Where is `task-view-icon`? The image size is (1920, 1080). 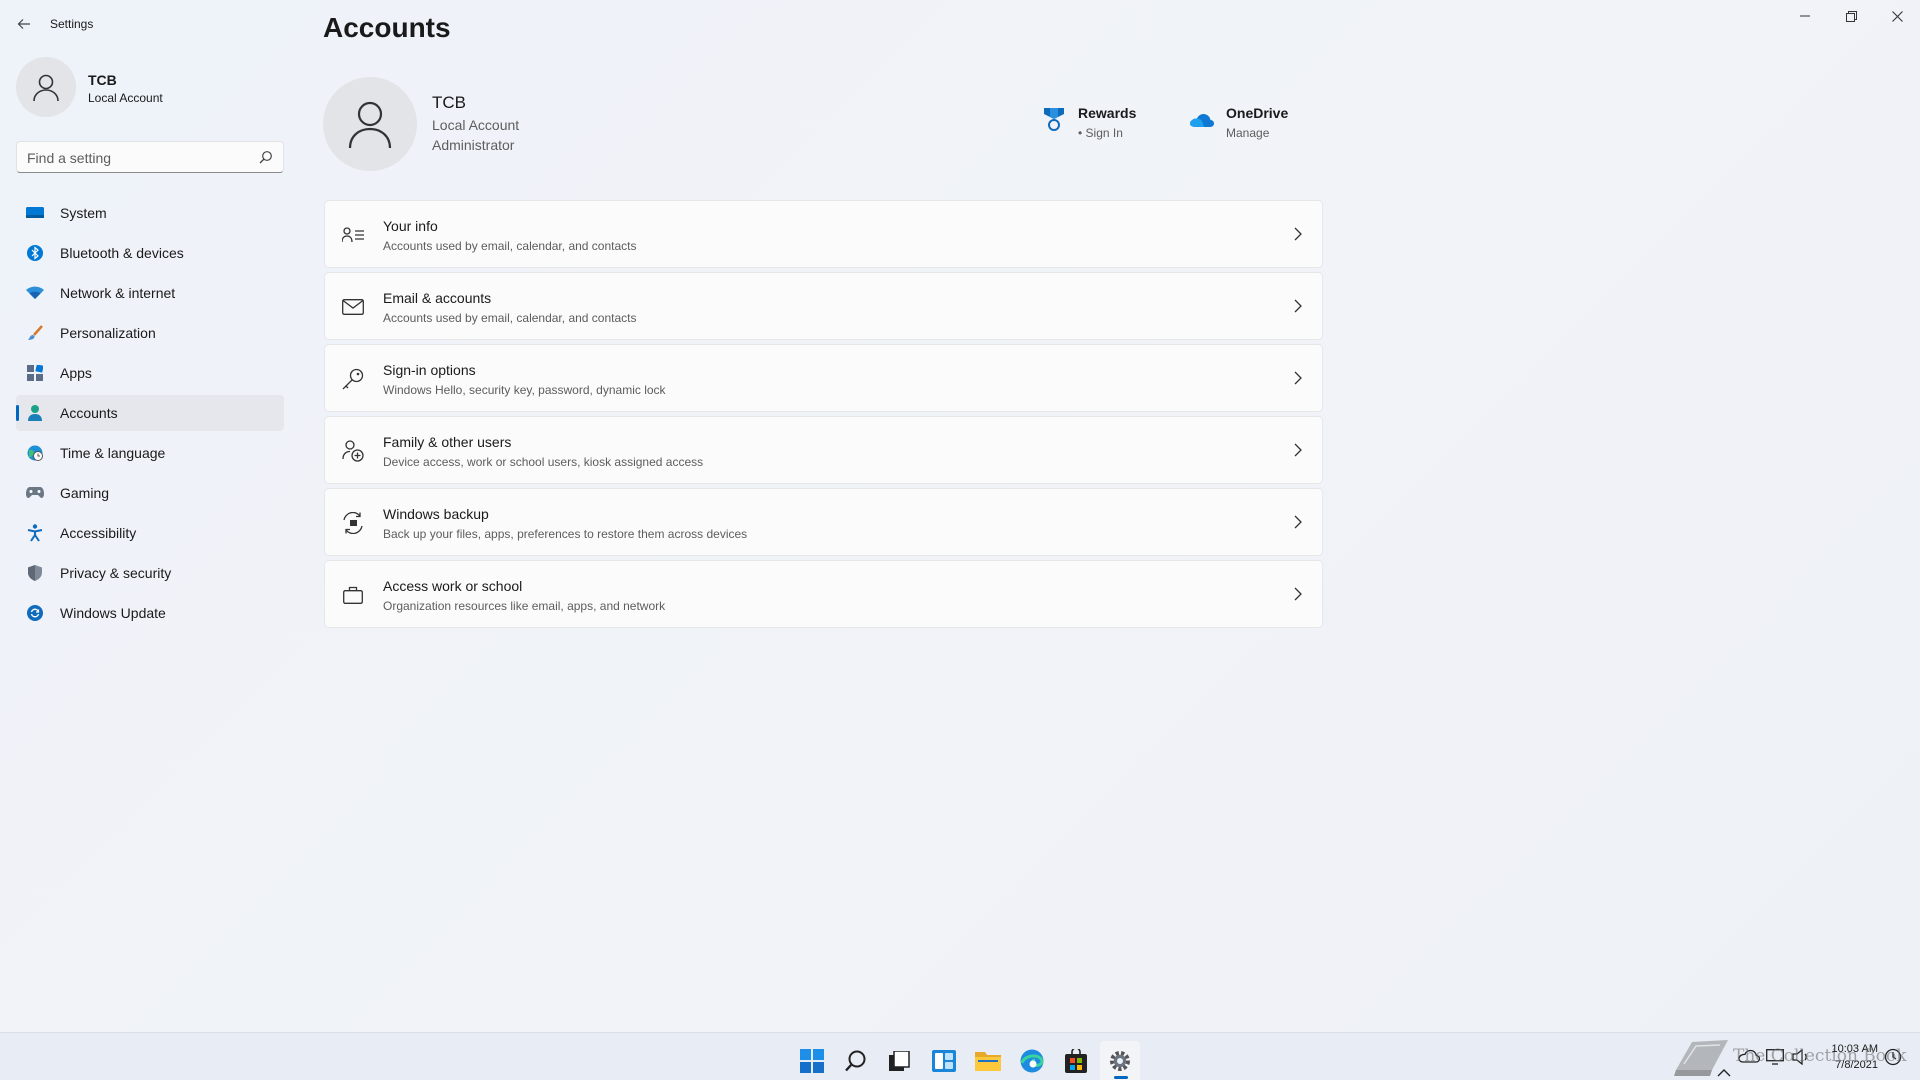 task-view-icon is located at coordinates (899, 1061).